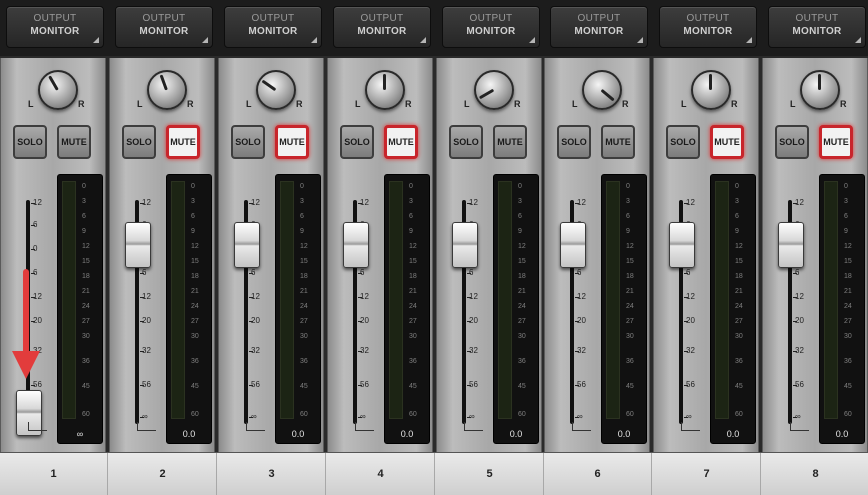  Describe the element at coordinates (80, 434) in the screenshot. I see `level-readout: ∞` at that location.